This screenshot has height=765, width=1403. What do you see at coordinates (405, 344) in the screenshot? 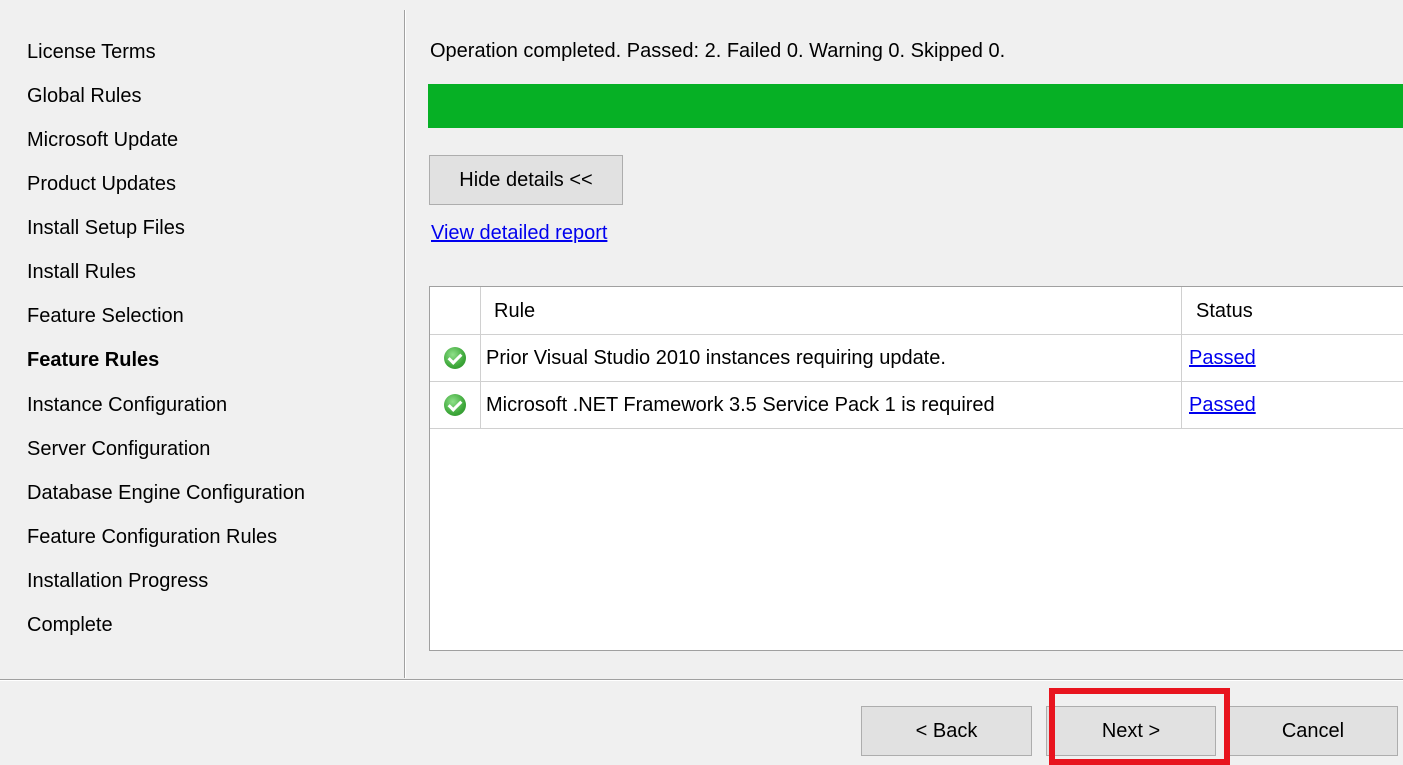
I see `sidebar-divider-highlight` at bounding box center [405, 344].